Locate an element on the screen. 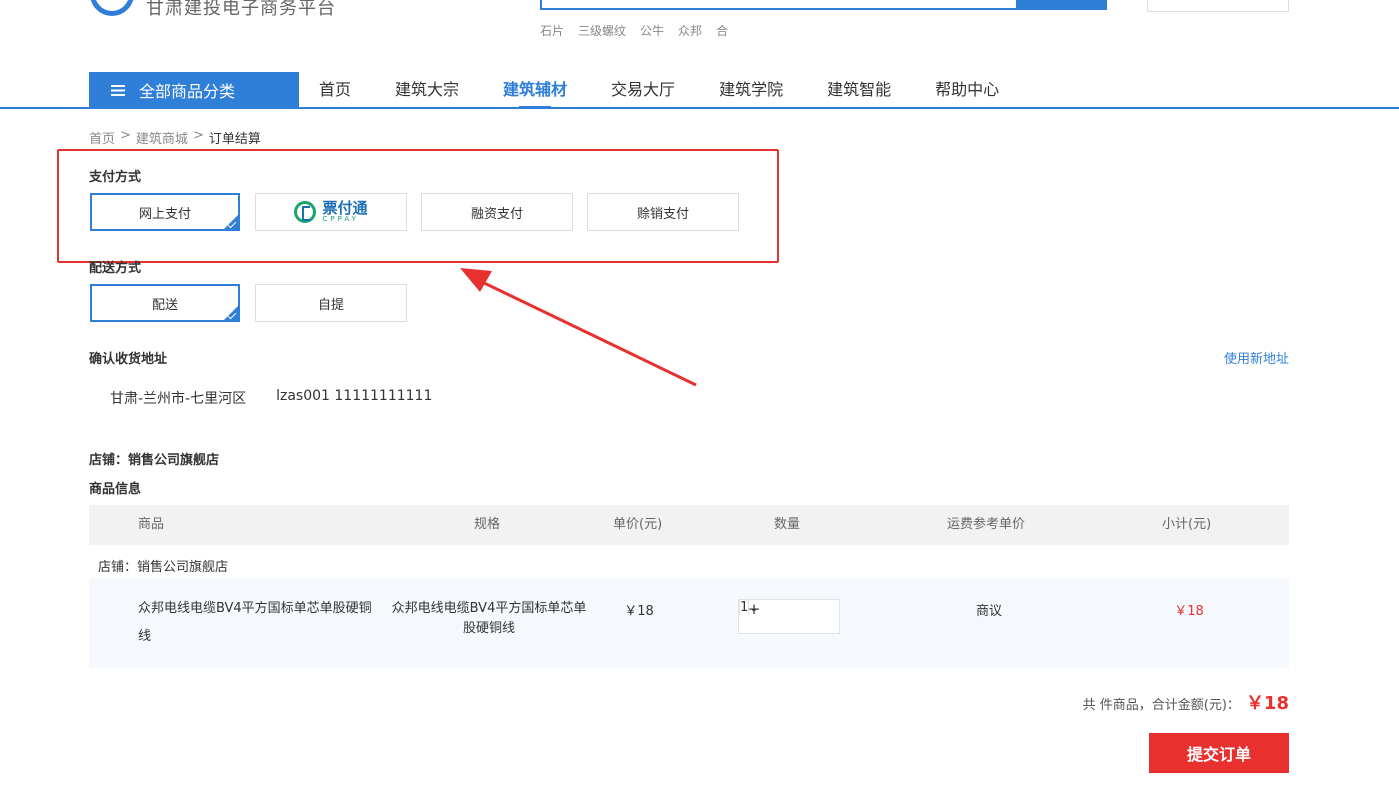 The width and height of the screenshot is (1399, 800). product-name: 众邦电线电缆BV4平方国标单芯单股硬铜线 is located at coordinates (258, 615).